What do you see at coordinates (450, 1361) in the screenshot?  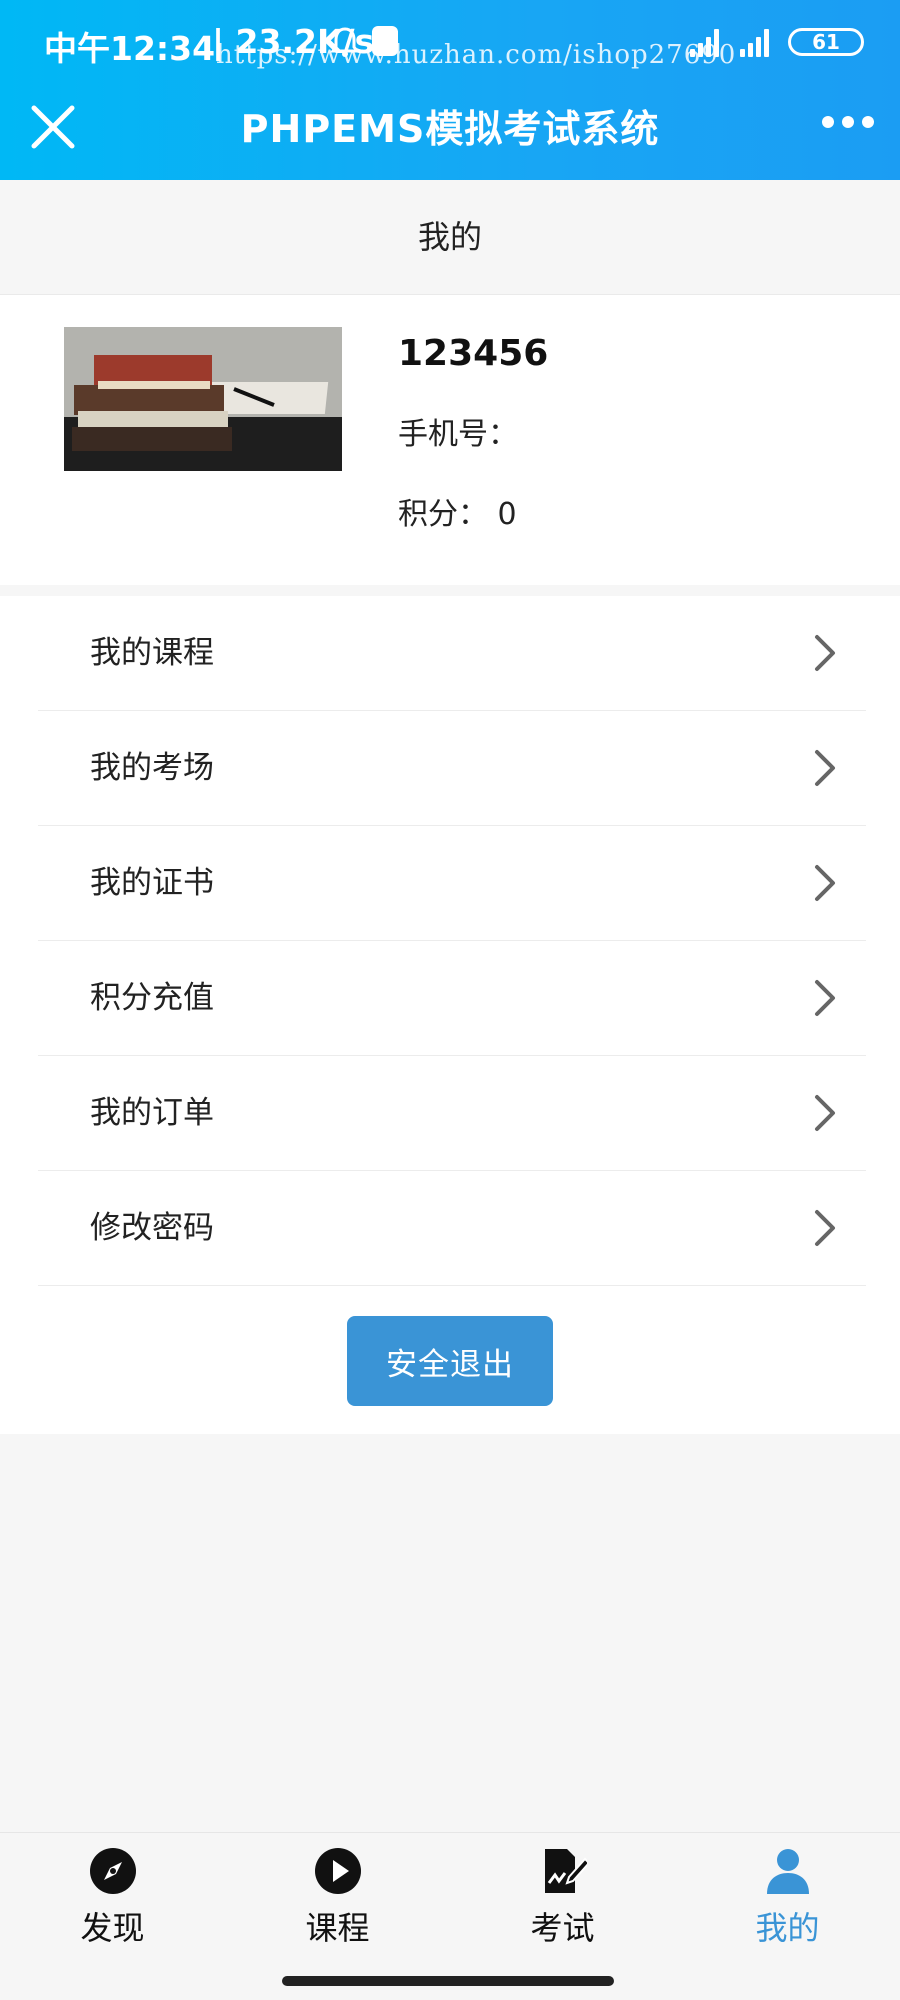 I see `logout-button: 安全退出` at bounding box center [450, 1361].